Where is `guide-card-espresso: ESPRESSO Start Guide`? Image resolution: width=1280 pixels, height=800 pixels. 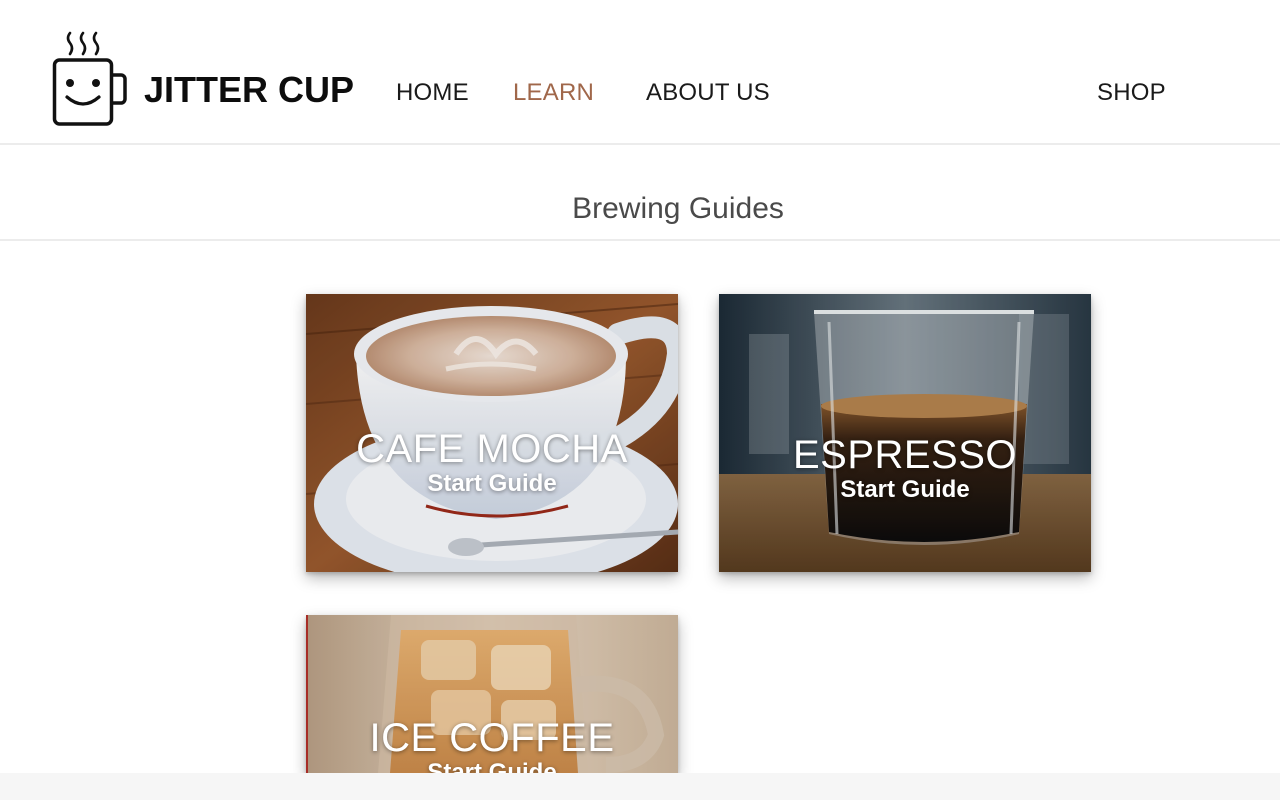
guide-card-espresso: ESPRESSO Start Guide is located at coordinates (905, 433).